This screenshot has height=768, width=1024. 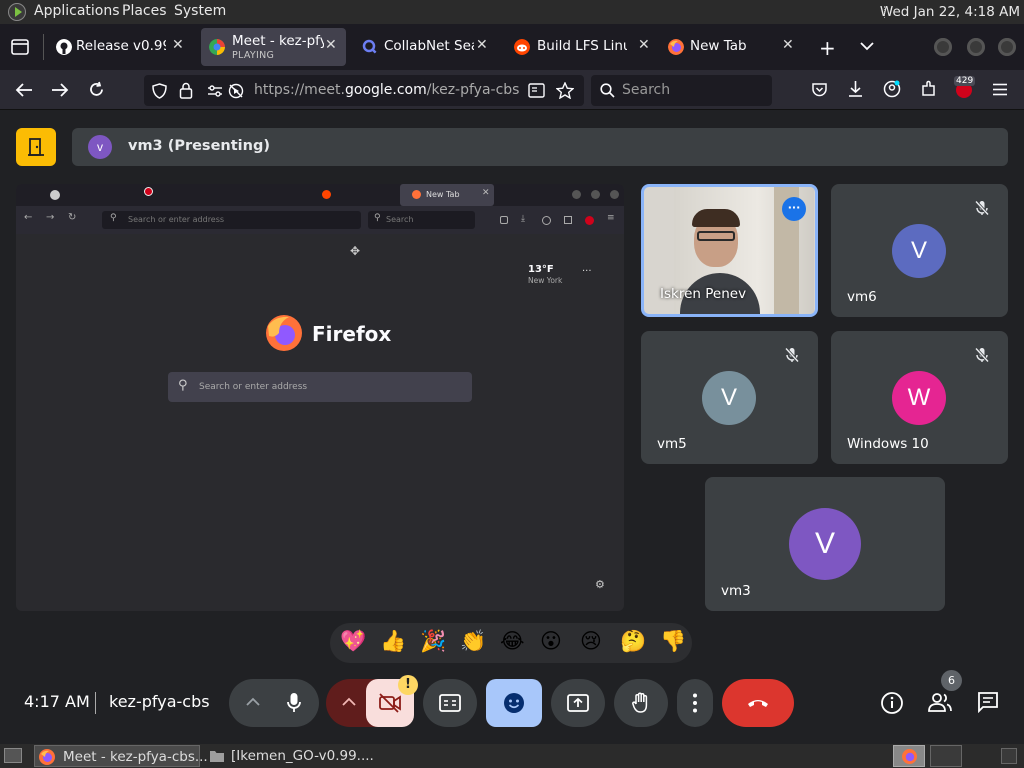 I want to click on more-vert-icon, so click(x=695, y=703).